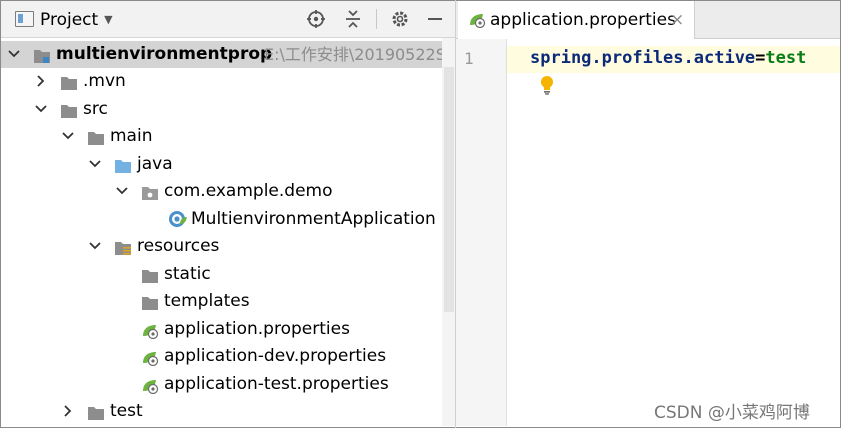  What do you see at coordinates (248, 191) in the screenshot?
I see `tree-item-label: com.example.demo` at bounding box center [248, 191].